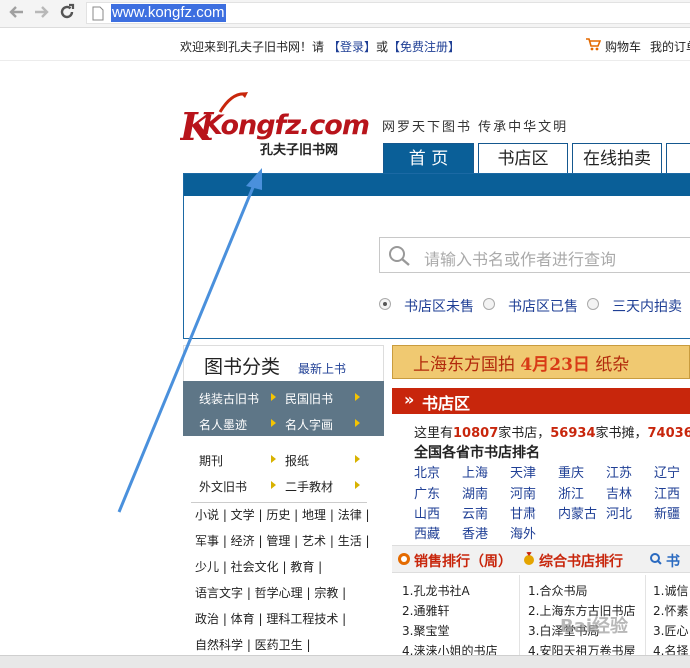 This screenshot has height=668, width=690. I want to click on tab-more, so click(678, 158).